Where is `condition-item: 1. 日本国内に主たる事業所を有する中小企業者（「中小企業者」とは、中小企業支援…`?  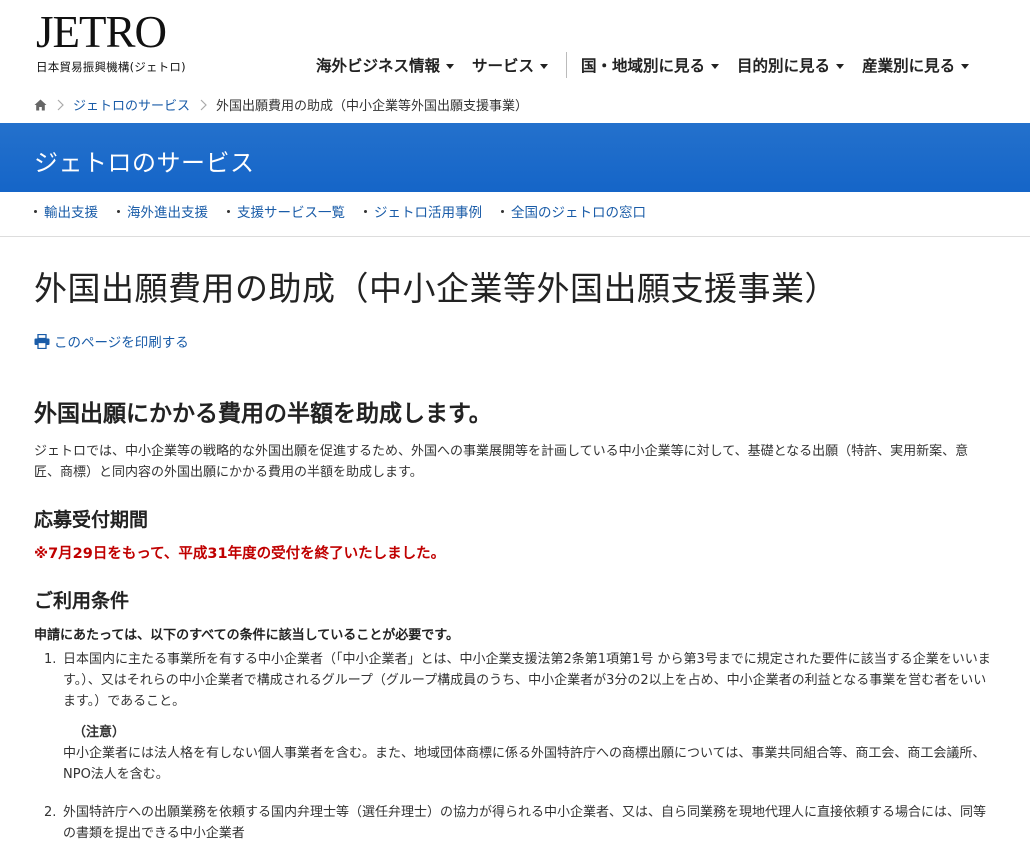 condition-item: 1. 日本国内に主たる事業所を有する中小企業者（「中小企業者」とは、中小企業支援… is located at coordinates (519, 717).